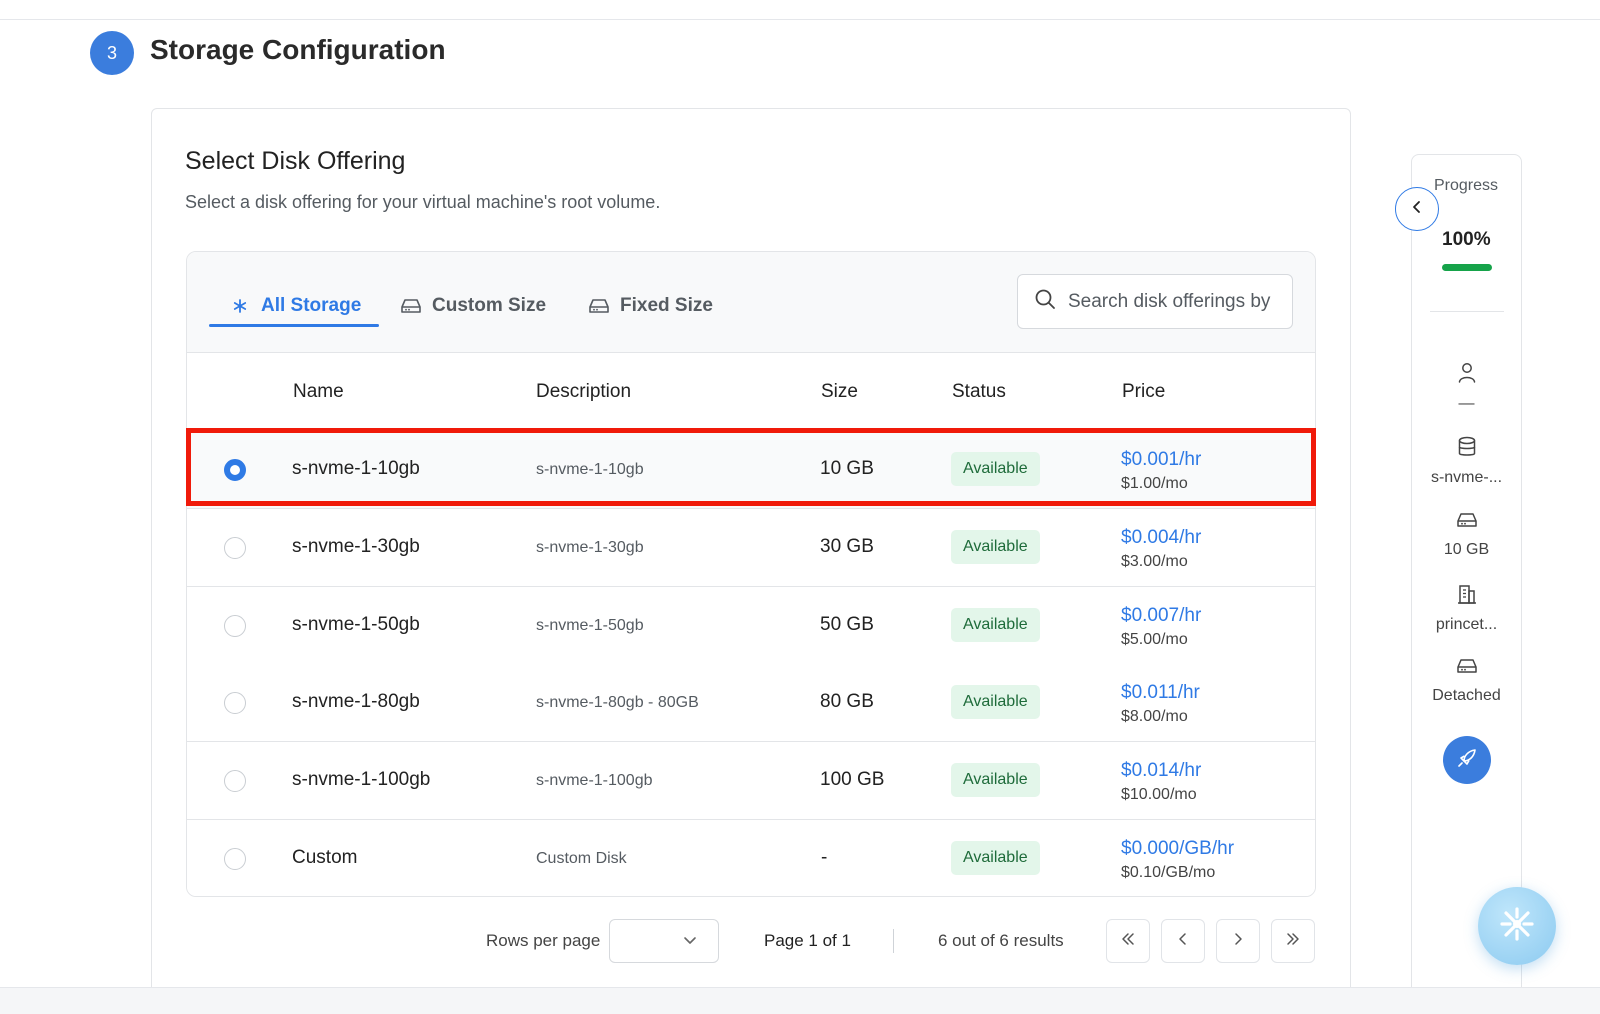 The image size is (1600, 1014). I want to click on chevrons-right-icon, so click(1293, 941).